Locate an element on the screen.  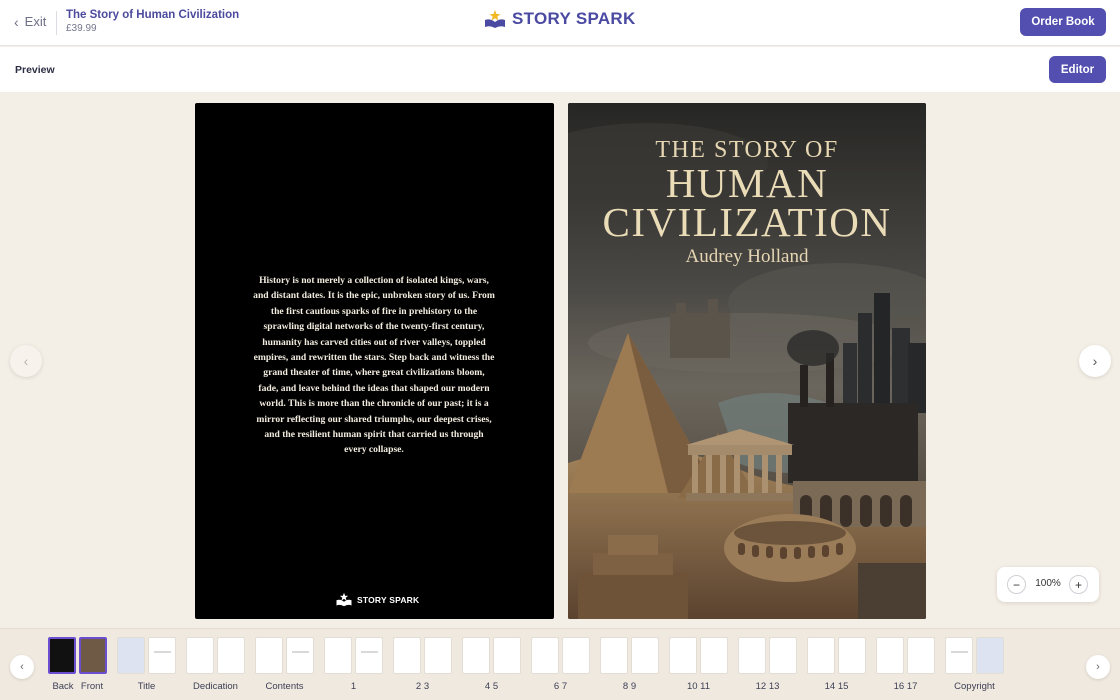
book-price: £39.99 is located at coordinates (81, 28).